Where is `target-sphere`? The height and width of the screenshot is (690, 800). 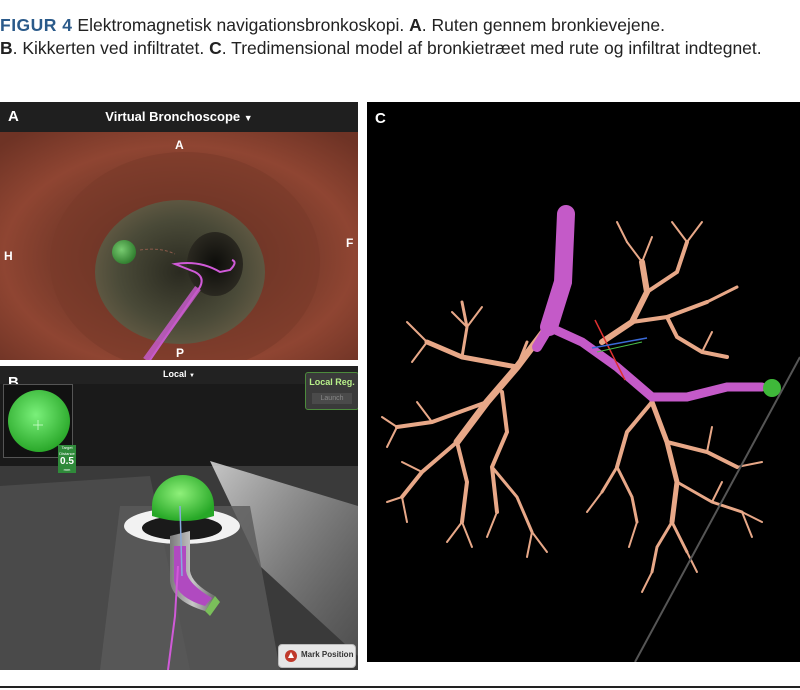 target-sphere is located at coordinates (124, 252).